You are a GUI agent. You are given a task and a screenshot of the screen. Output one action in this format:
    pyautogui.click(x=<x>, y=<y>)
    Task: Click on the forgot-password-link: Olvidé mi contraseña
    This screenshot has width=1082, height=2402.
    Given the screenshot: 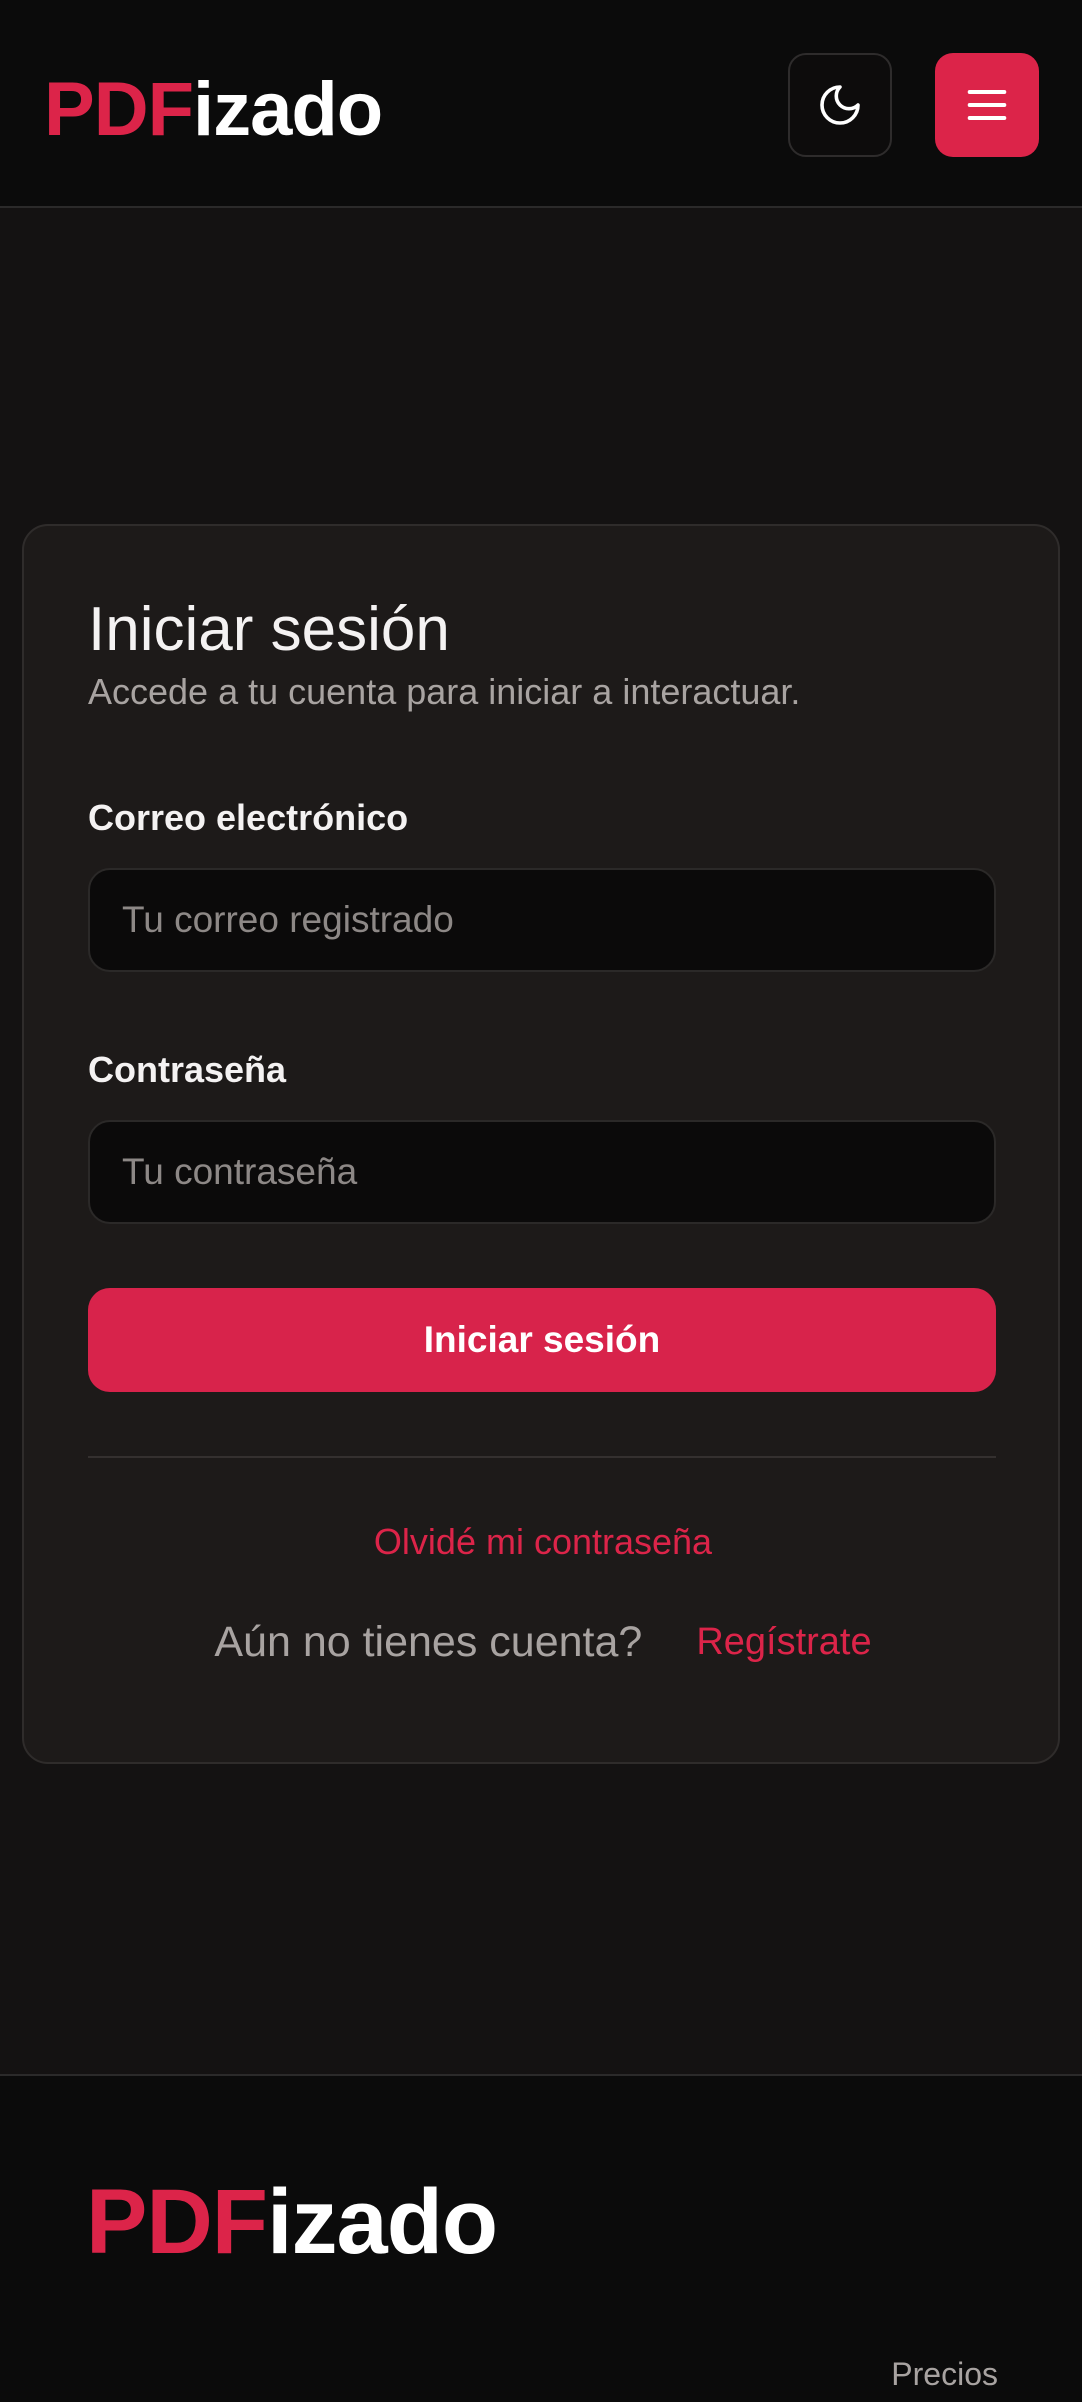 What is the action you would take?
    pyautogui.click(x=543, y=1542)
    